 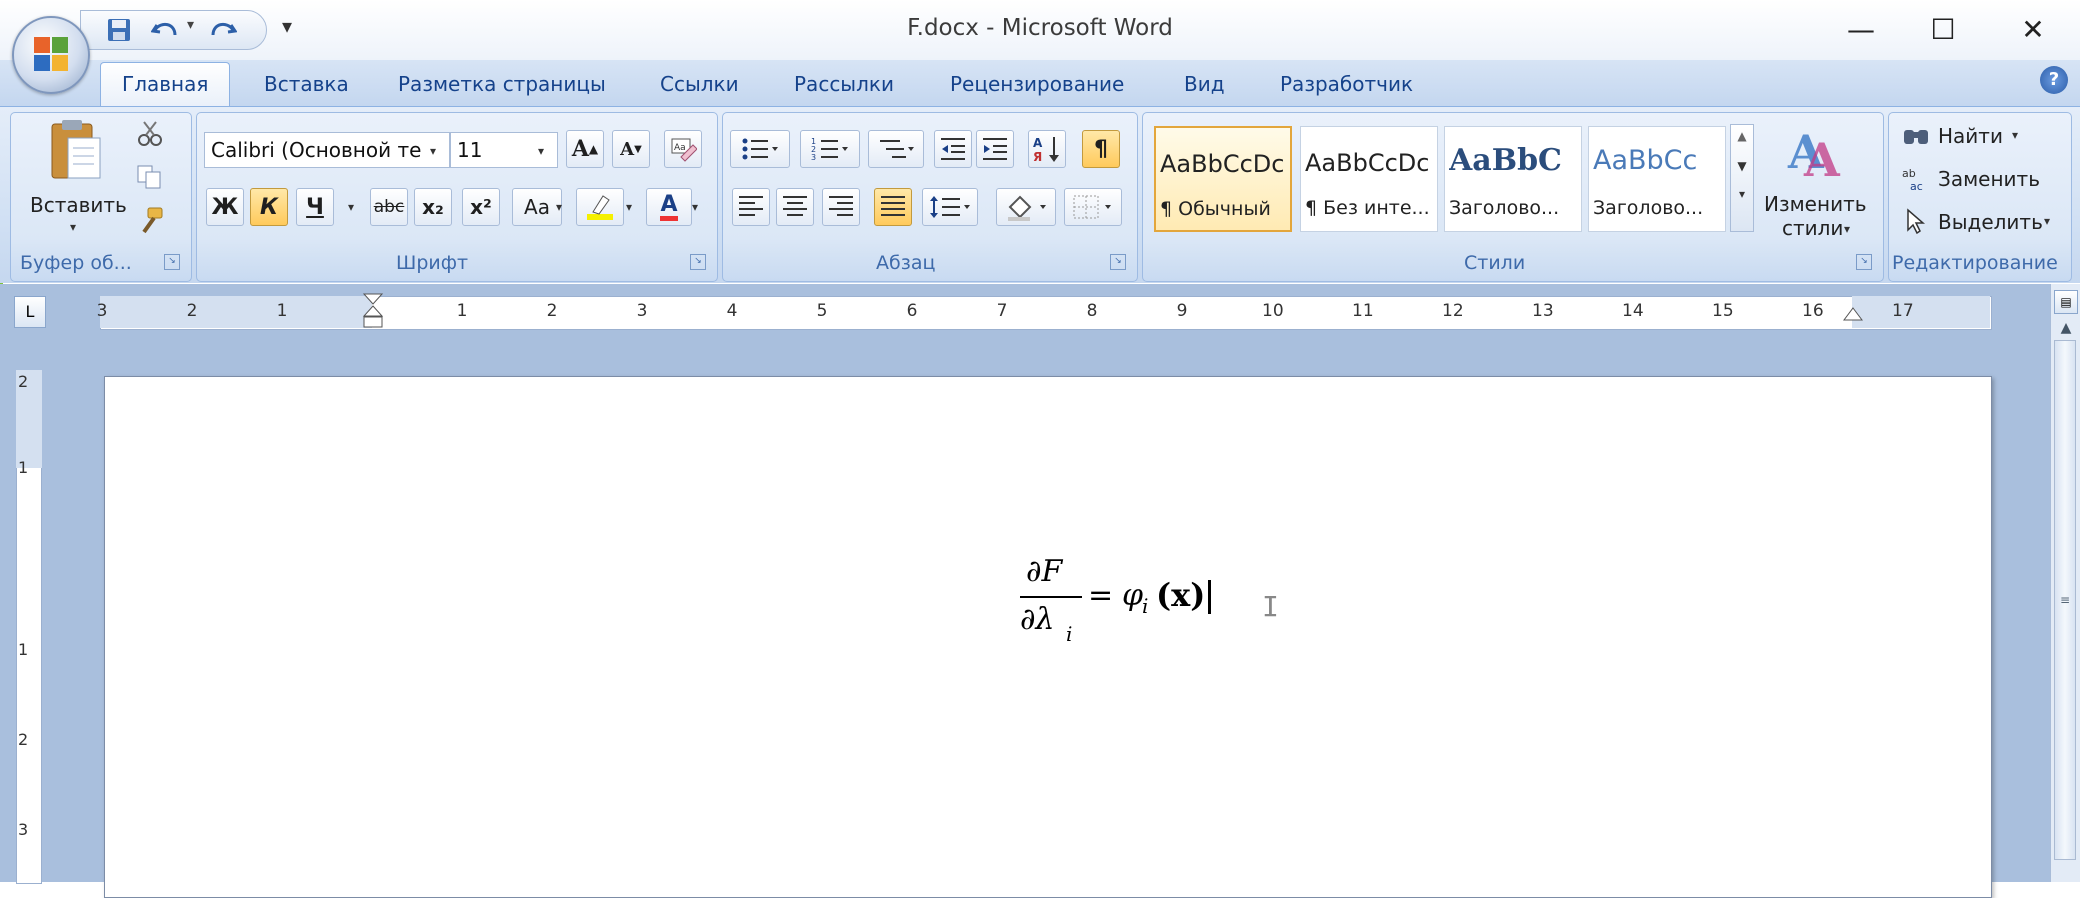 What do you see at coordinates (841, 207) in the screenshot?
I see `align-right-button` at bounding box center [841, 207].